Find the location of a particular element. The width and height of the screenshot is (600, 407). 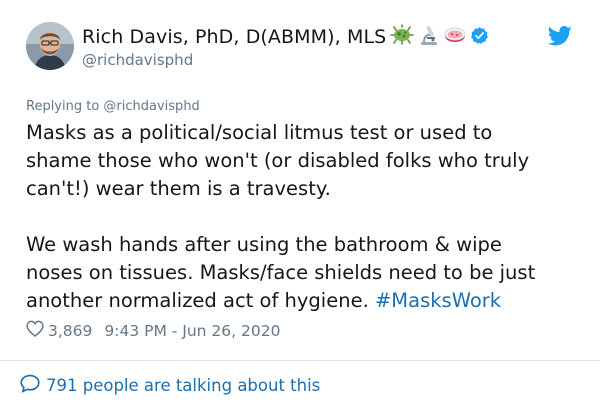

tweet-meta-row: 3,869 9:43 PM - Jun 26, 2020 is located at coordinates (153, 330).